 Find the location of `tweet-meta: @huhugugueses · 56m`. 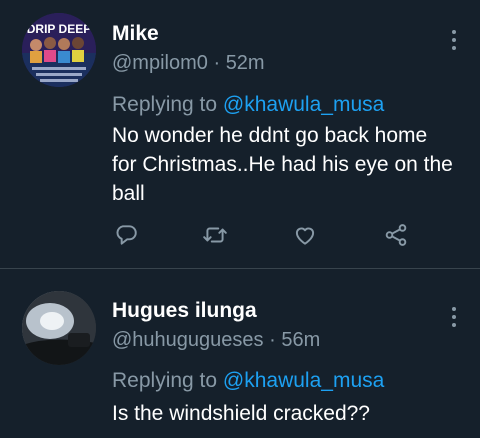

tweet-meta: @huhugugueses · 56m is located at coordinates (216, 340).